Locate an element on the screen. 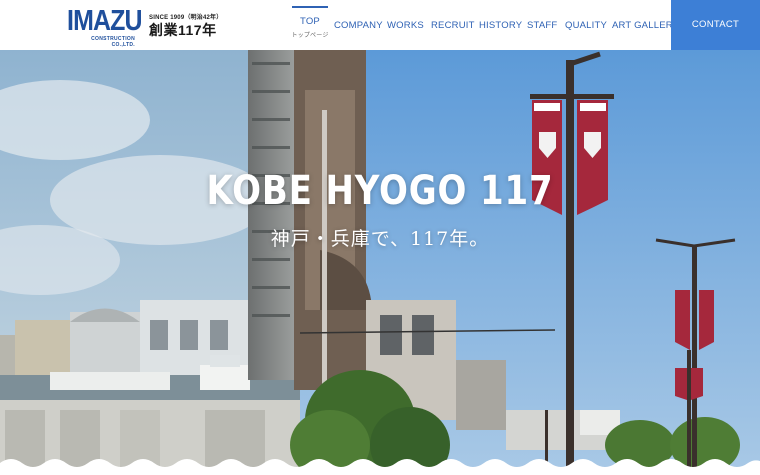 This screenshot has width=760, height=475. logo-founded-years: 創業117年 is located at coordinates (183, 30).